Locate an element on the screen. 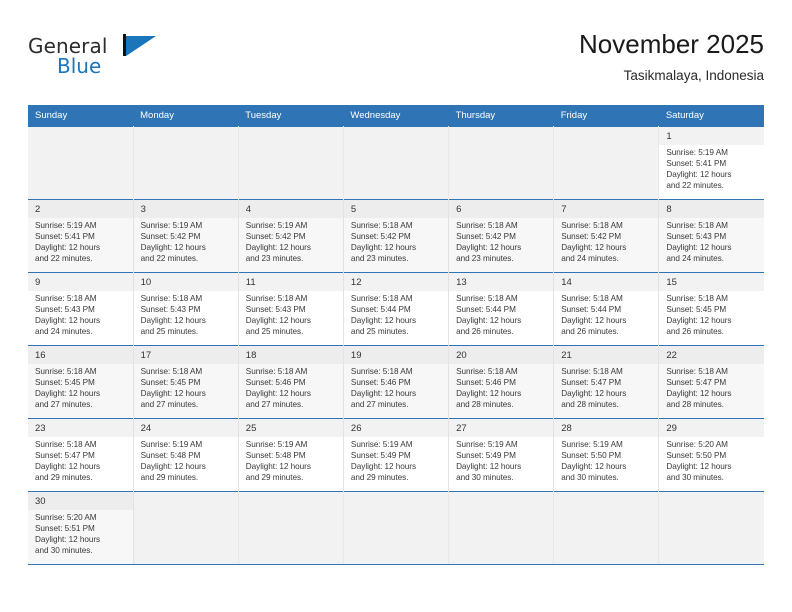 This screenshot has height=612, width=792. day-number: 26 is located at coordinates (395, 428).